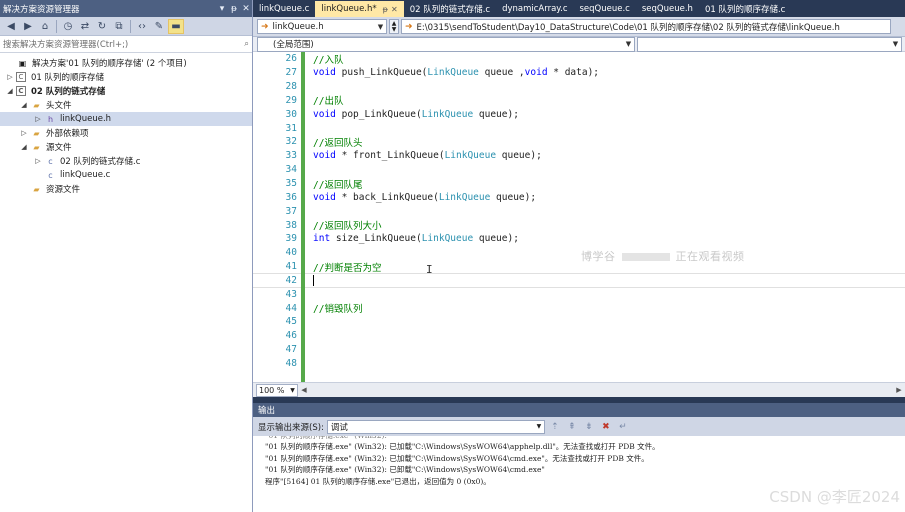 The height and width of the screenshot is (512, 905). Describe the element at coordinates (606, 427) in the screenshot. I see `clear-all-icon: ✖` at that location.